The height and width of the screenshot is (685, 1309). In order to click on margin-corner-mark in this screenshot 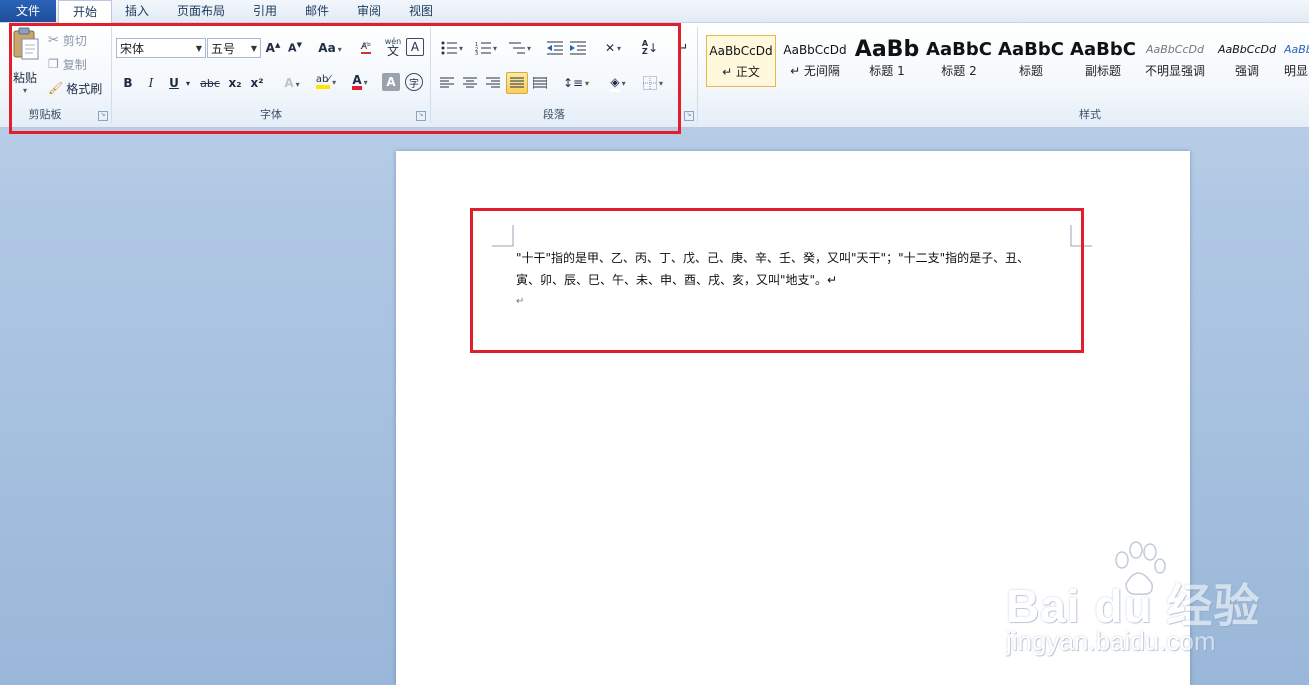, I will do `click(503, 236)`.